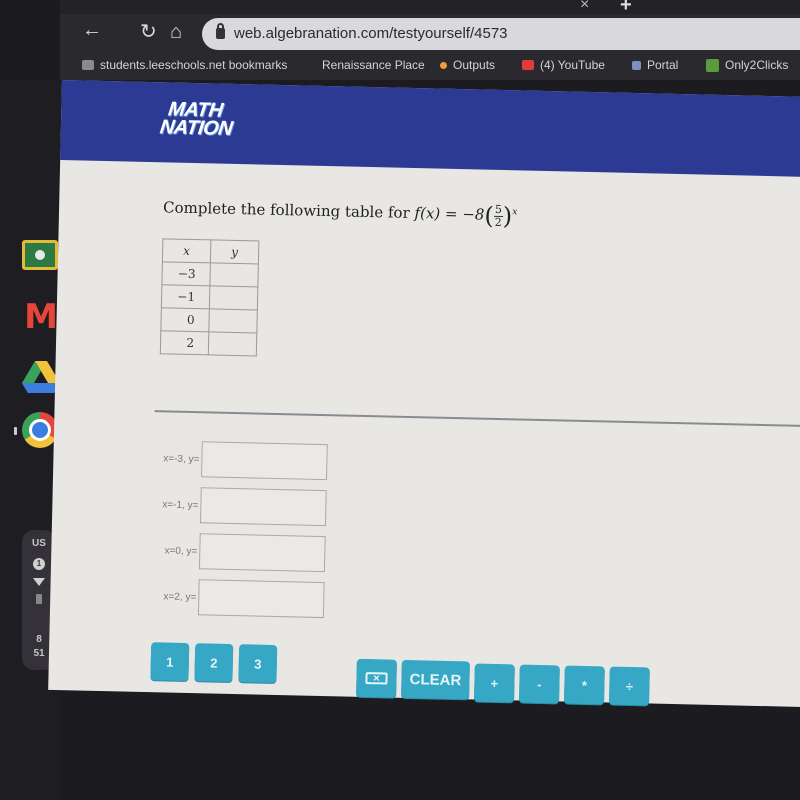 This screenshot has height=800, width=800. Describe the element at coordinates (39, 582) in the screenshot. I see `wifi-icon` at that location.